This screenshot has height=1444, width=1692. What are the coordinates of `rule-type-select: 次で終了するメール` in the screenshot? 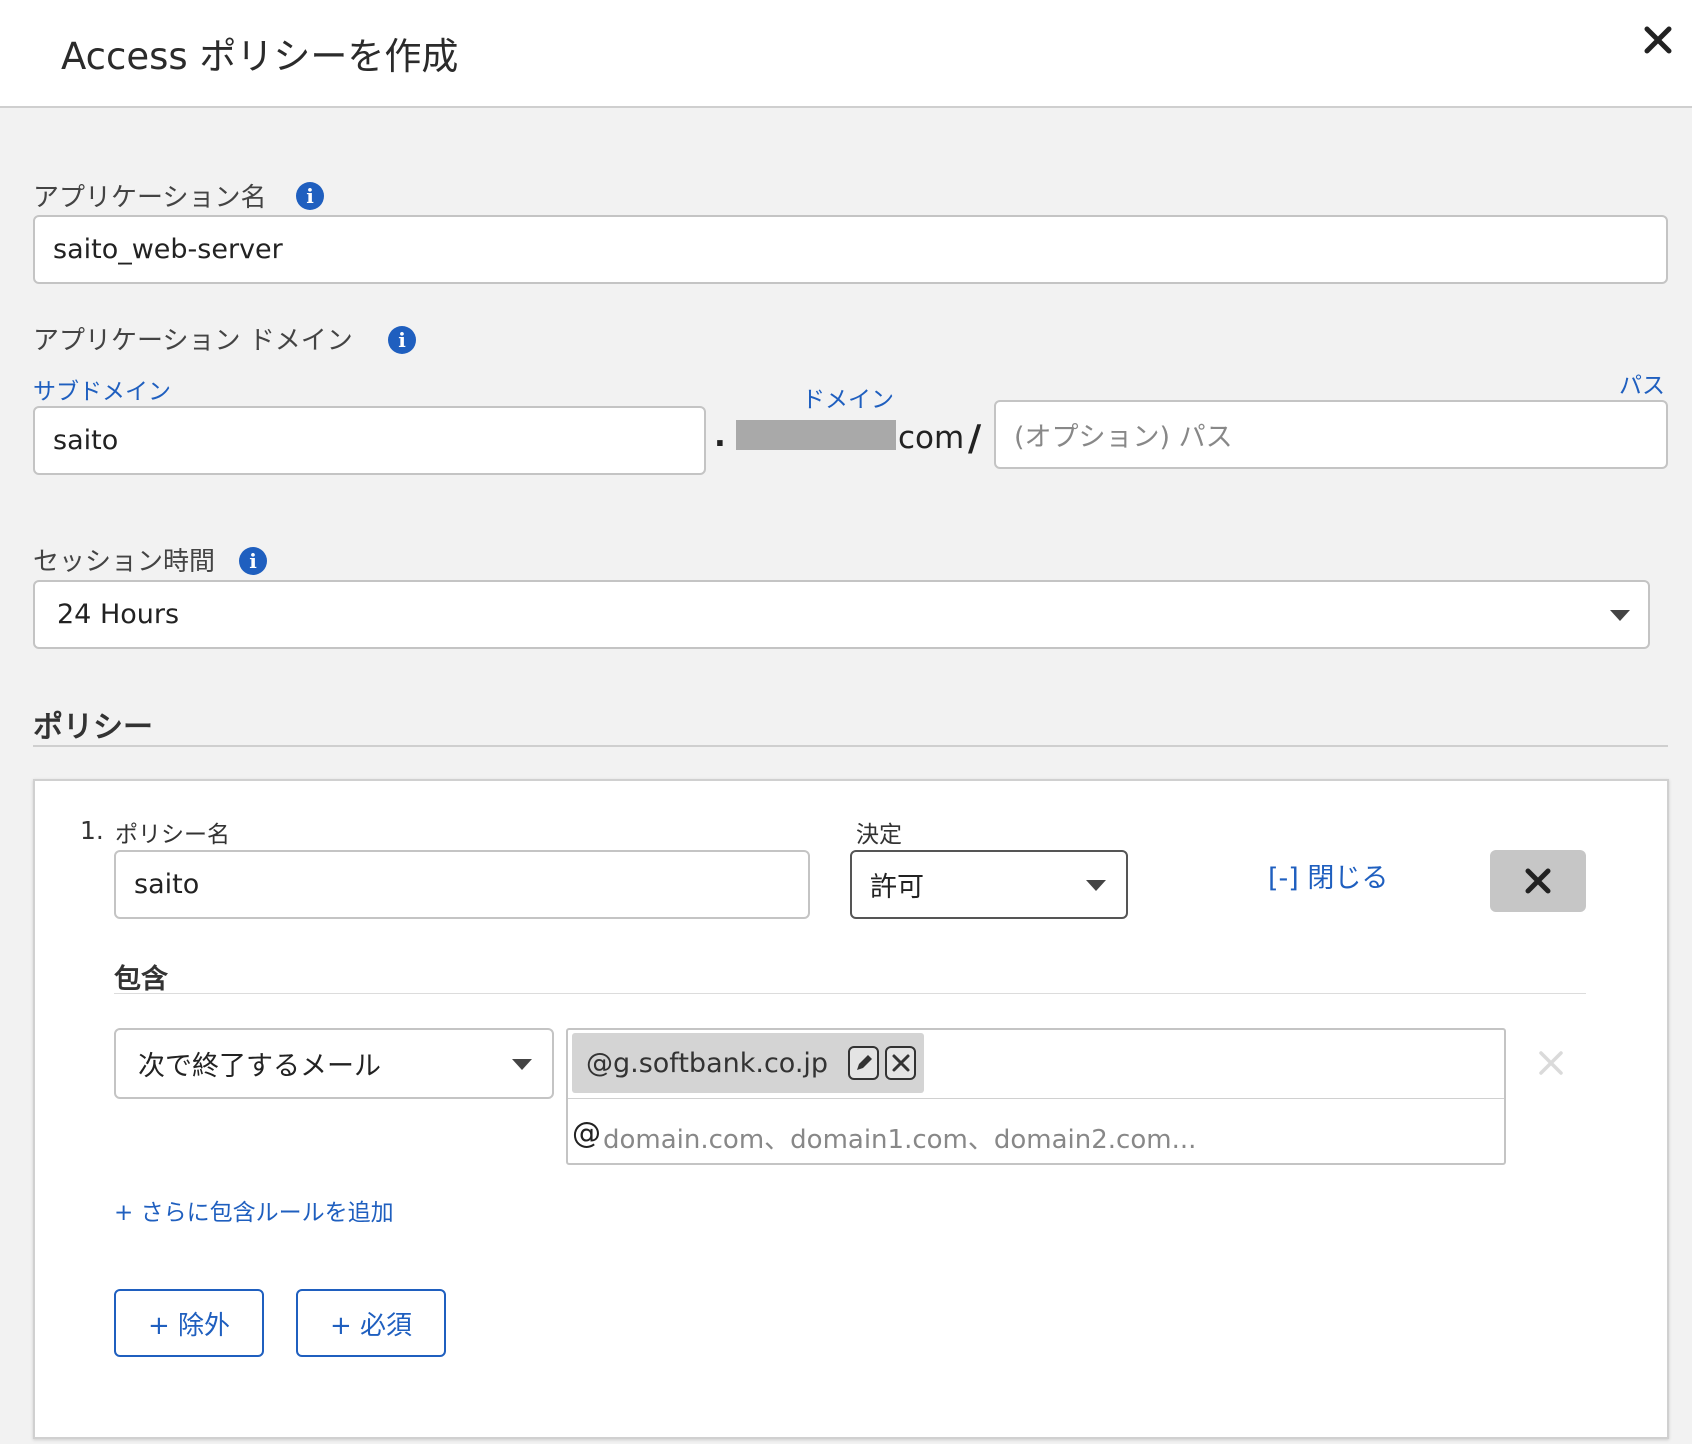 It's located at (334, 1063).